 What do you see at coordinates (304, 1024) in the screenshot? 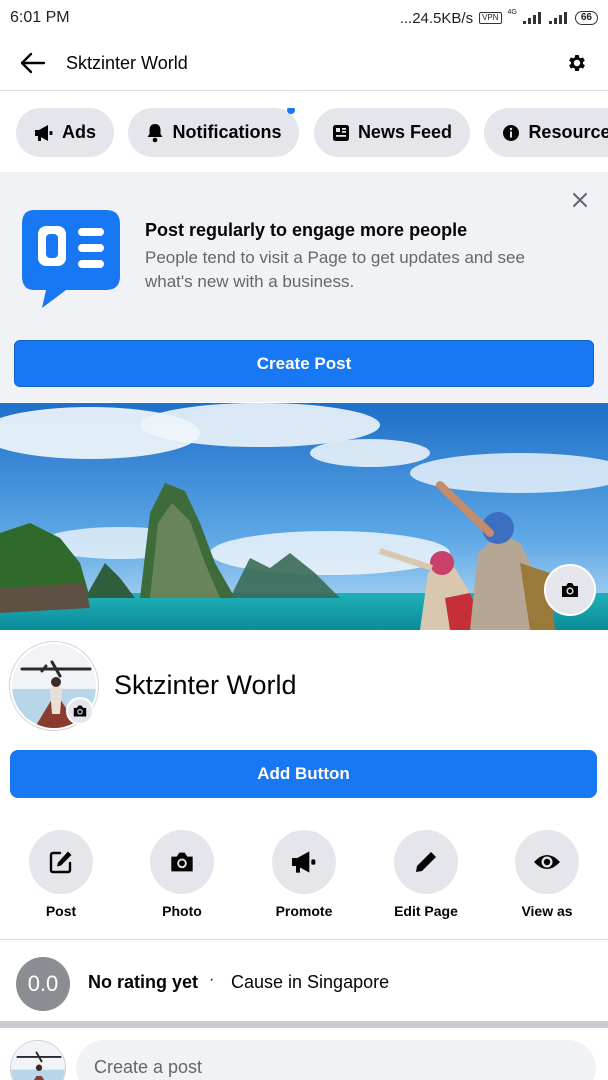
I see `section-divider` at bounding box center [304, 1024].